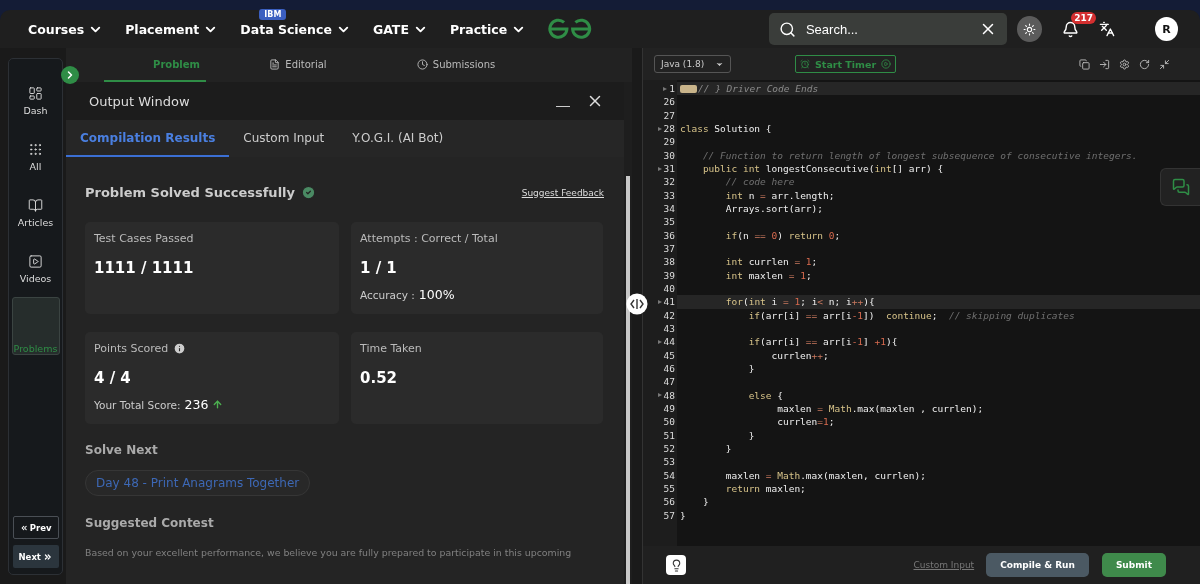 The image size is (1200, 584). Describe the element at coordinates (846, 64) in the screenshot. I see `start-timer-button: Start Timer` at that location.